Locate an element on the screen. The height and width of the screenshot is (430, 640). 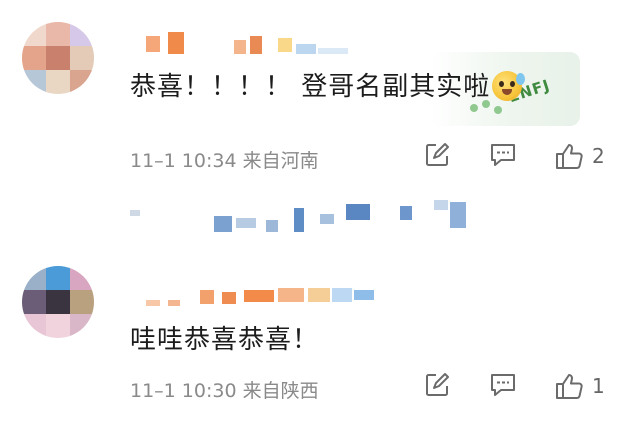
crying-face-emoji-icon is located at coordinates (509, 86).